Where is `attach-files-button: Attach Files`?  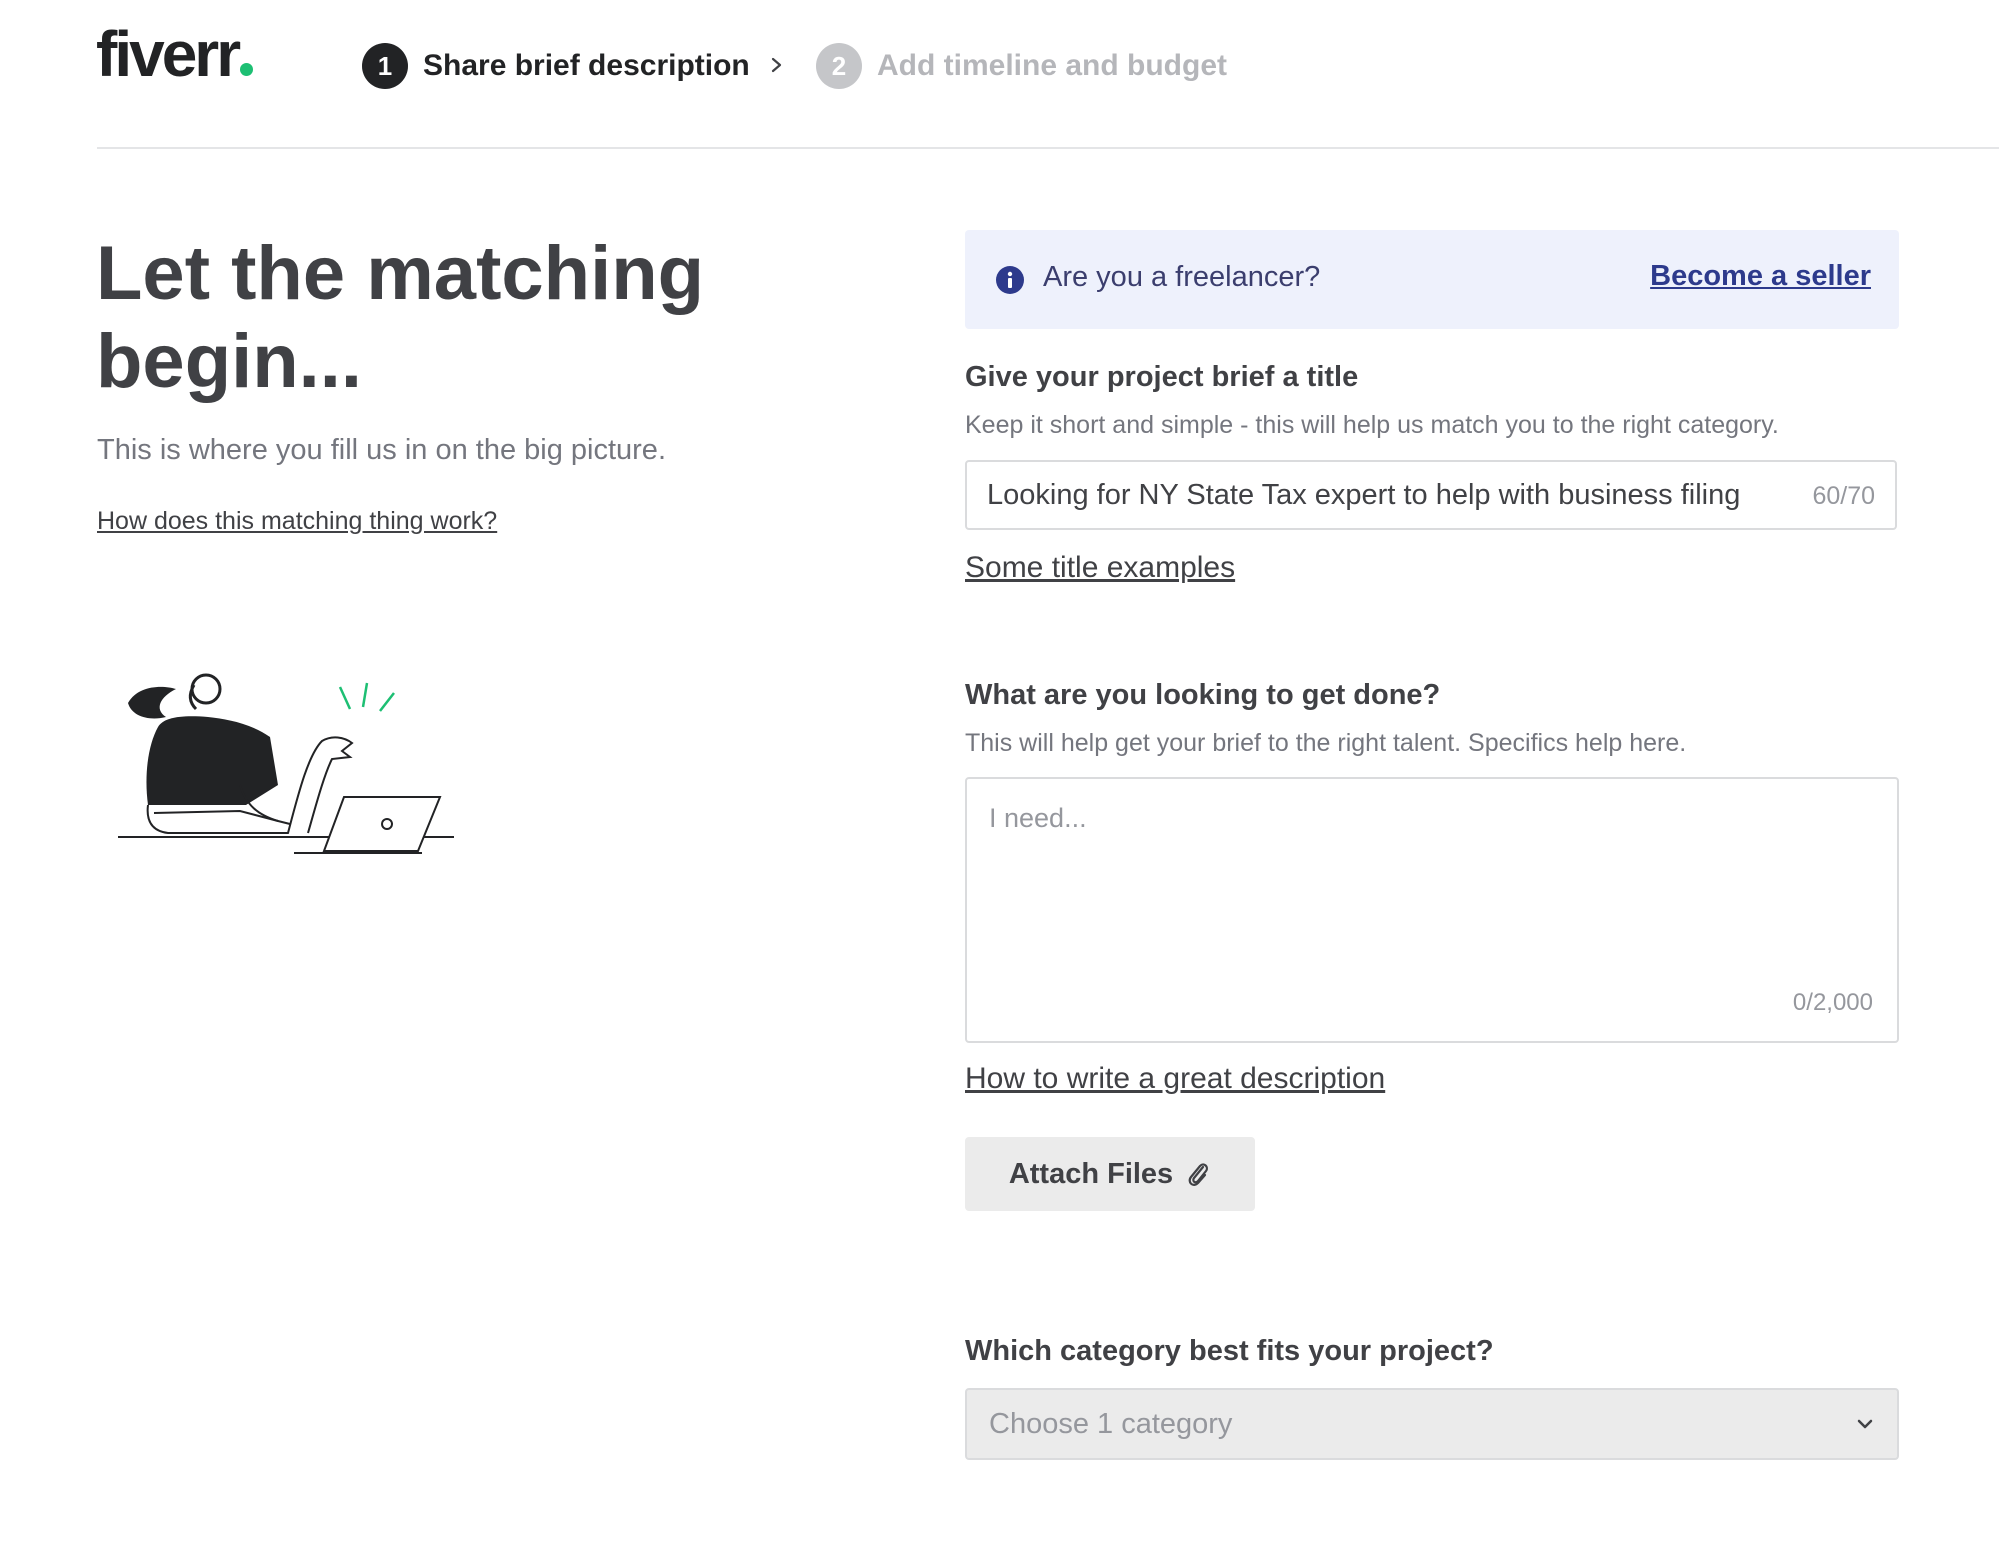 attach-files-button: Attach Files is located at coordinates (1110, 1174).